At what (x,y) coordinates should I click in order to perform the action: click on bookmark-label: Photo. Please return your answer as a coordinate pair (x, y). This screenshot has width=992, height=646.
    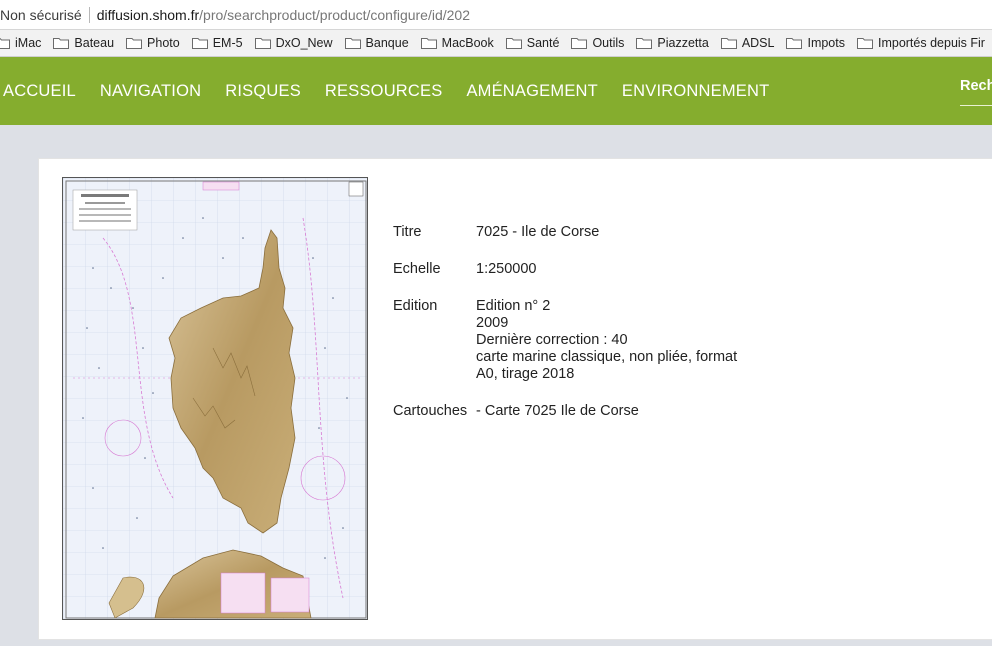
    Looking at the image, I should click on (163, 43).